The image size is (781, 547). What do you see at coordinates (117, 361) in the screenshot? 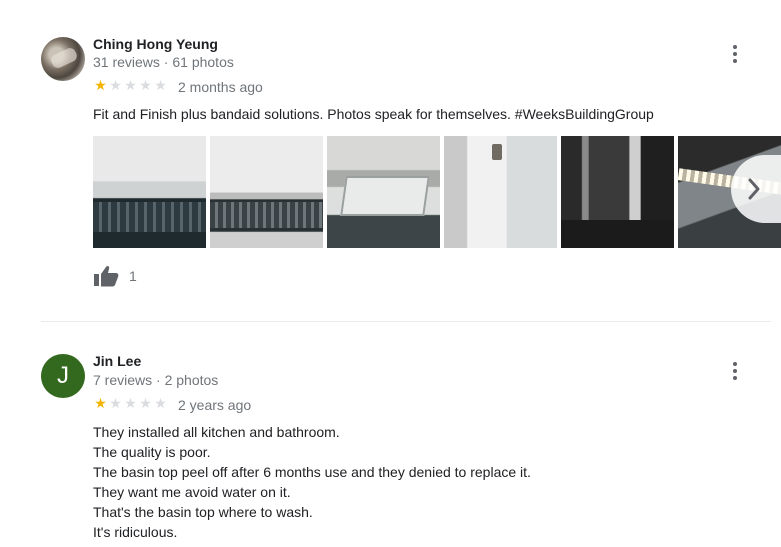
I see `reviewer-name: Jin Lee` at bounding box center [117, 361].